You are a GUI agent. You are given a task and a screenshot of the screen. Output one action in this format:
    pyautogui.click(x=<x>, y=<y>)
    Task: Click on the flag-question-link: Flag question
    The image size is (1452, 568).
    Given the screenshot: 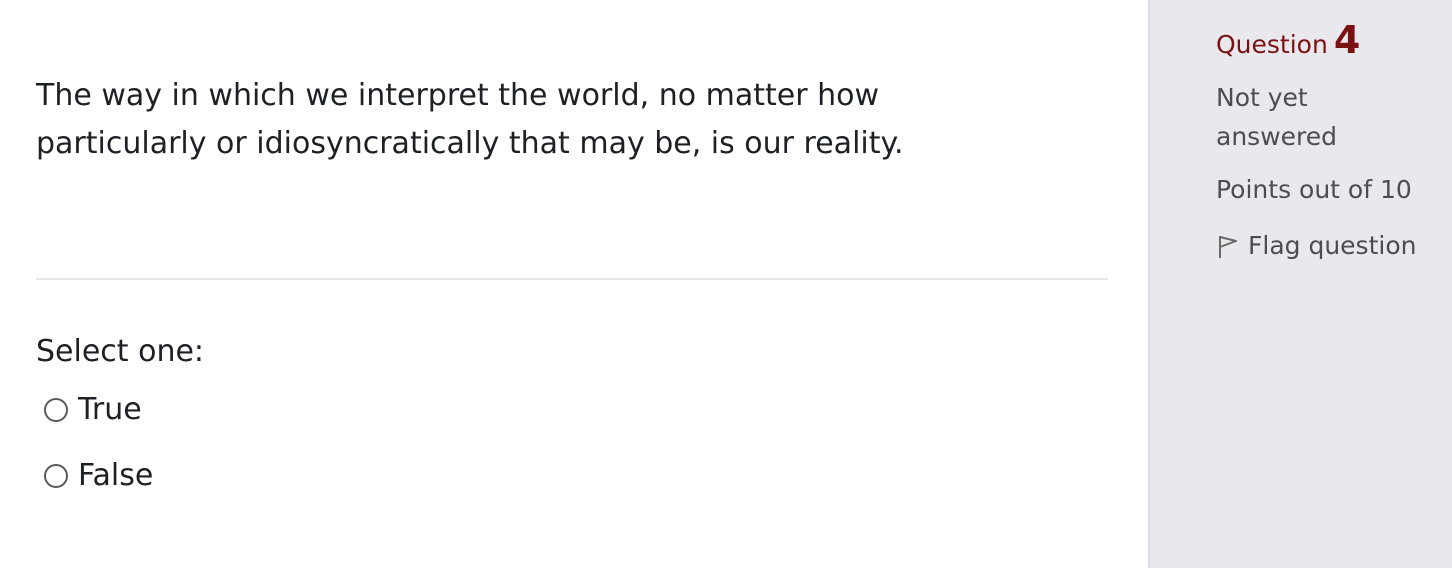 What is the action you would take?
    pyautogui.click(x=1316, y=246)
    